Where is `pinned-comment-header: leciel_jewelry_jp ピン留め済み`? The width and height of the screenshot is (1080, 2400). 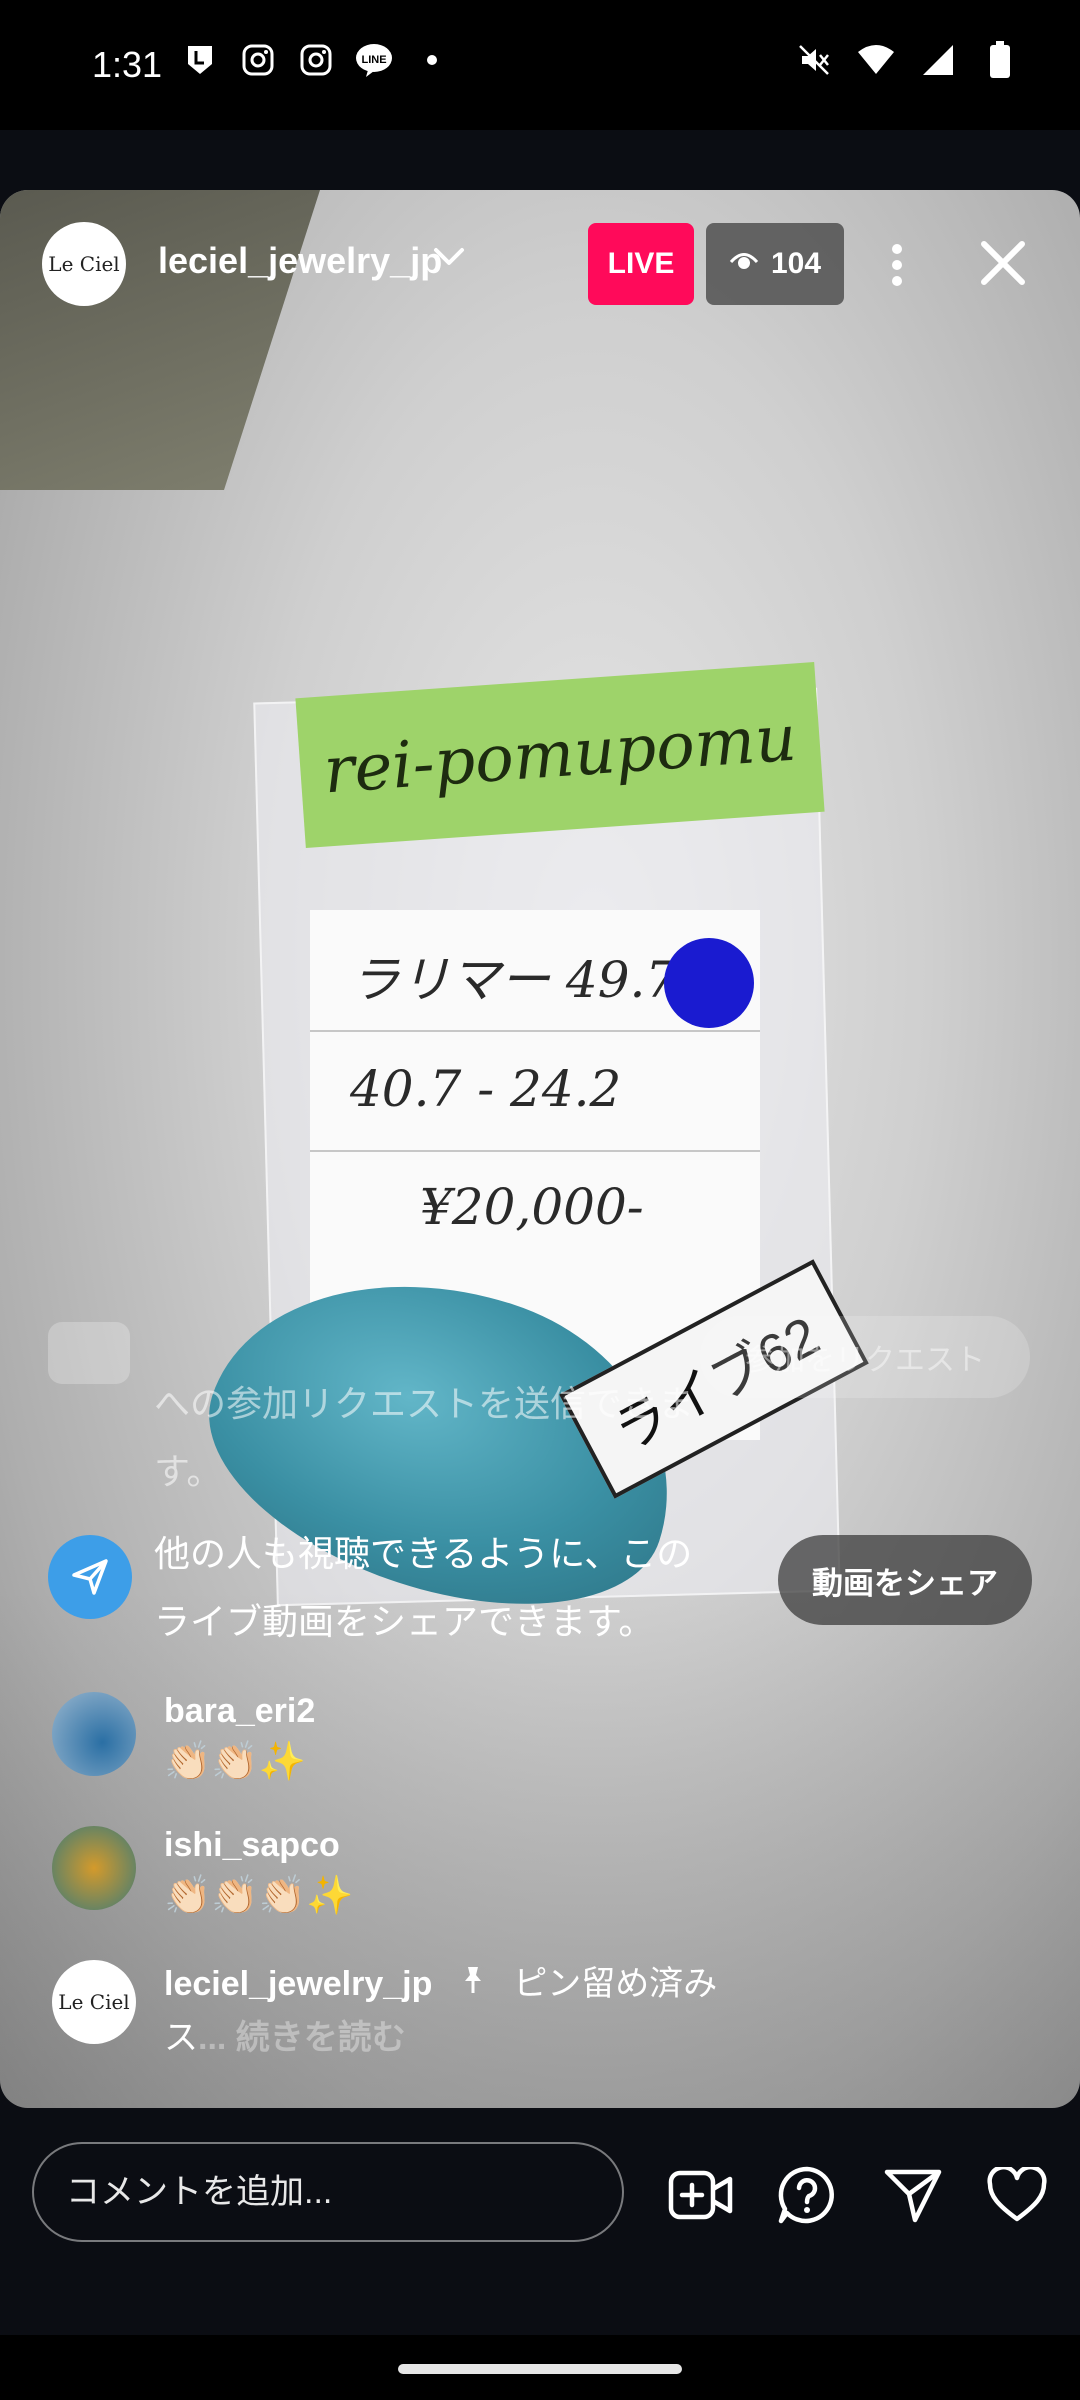
pinned-comment-header: leciel_jewelry_jp ピン留め済み is located at coordinates (440, 1980).